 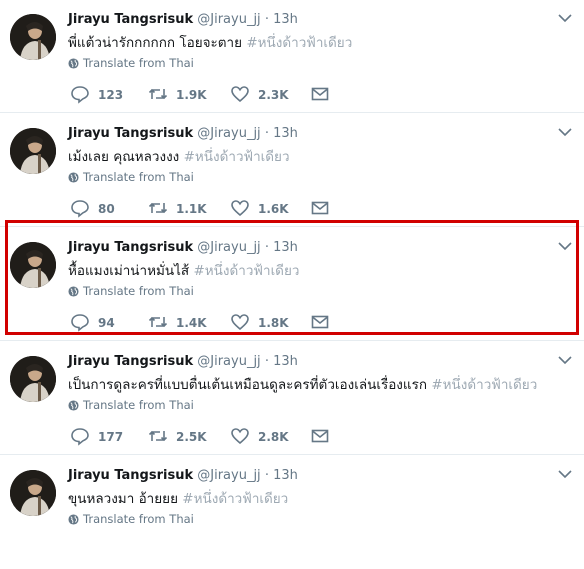 I want to click on like-button: 1.6K, so click(x=259, y=208).